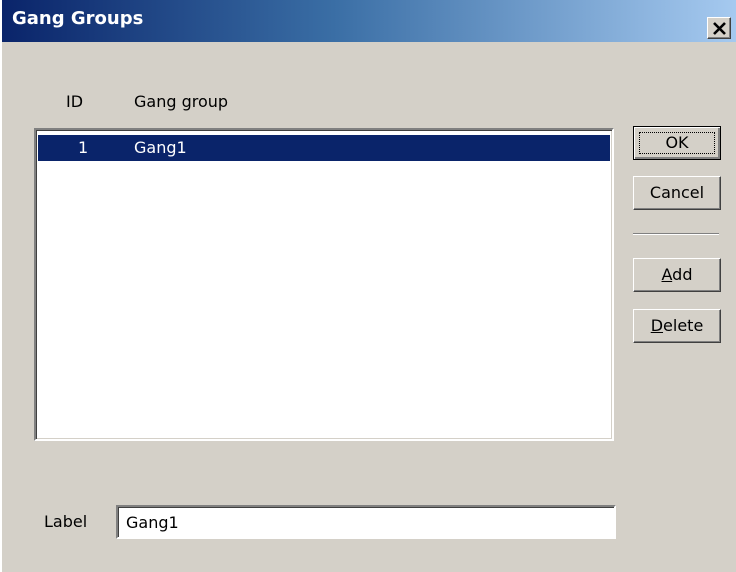 This screenshot has height=572, width=736. What do you see at coordinates (160, 147) in the screenshot?
I see `list-item-name: Gang1` at bounding box center [160, 147].